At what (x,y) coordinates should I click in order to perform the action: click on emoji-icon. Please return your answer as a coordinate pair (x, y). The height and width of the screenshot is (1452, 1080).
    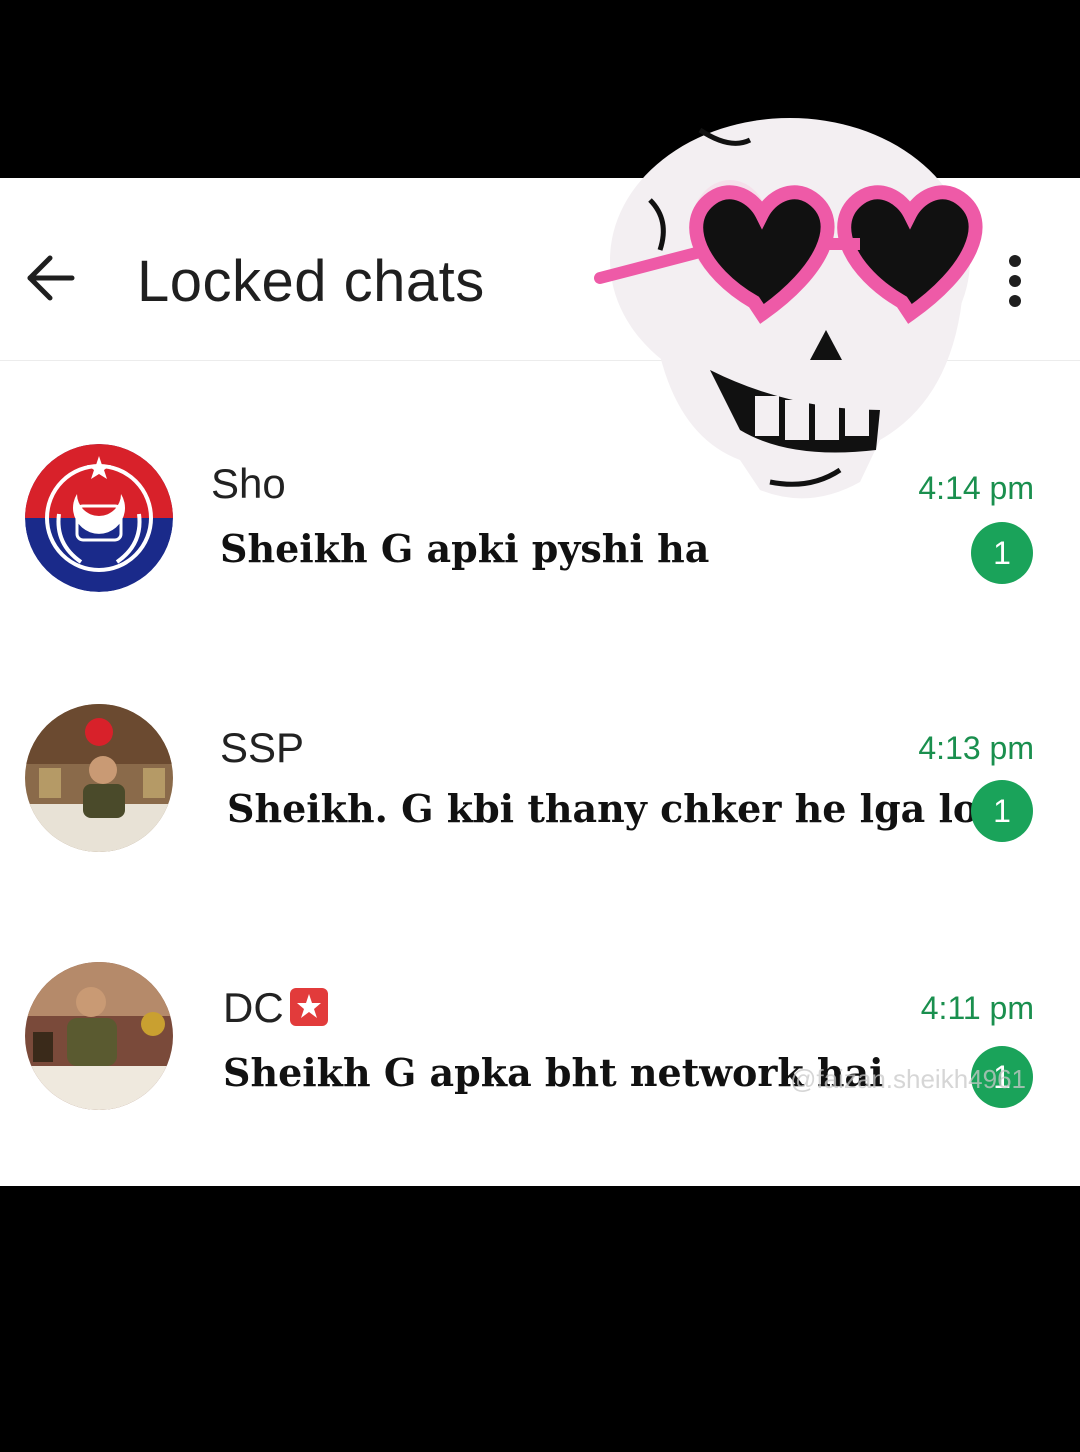
    Looking at the image, I should click on (308, 1007).